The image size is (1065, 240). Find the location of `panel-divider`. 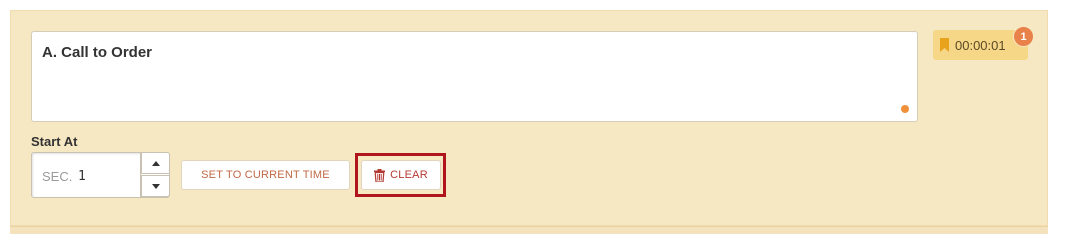

panel-divider is located at coordinates (529, 230).